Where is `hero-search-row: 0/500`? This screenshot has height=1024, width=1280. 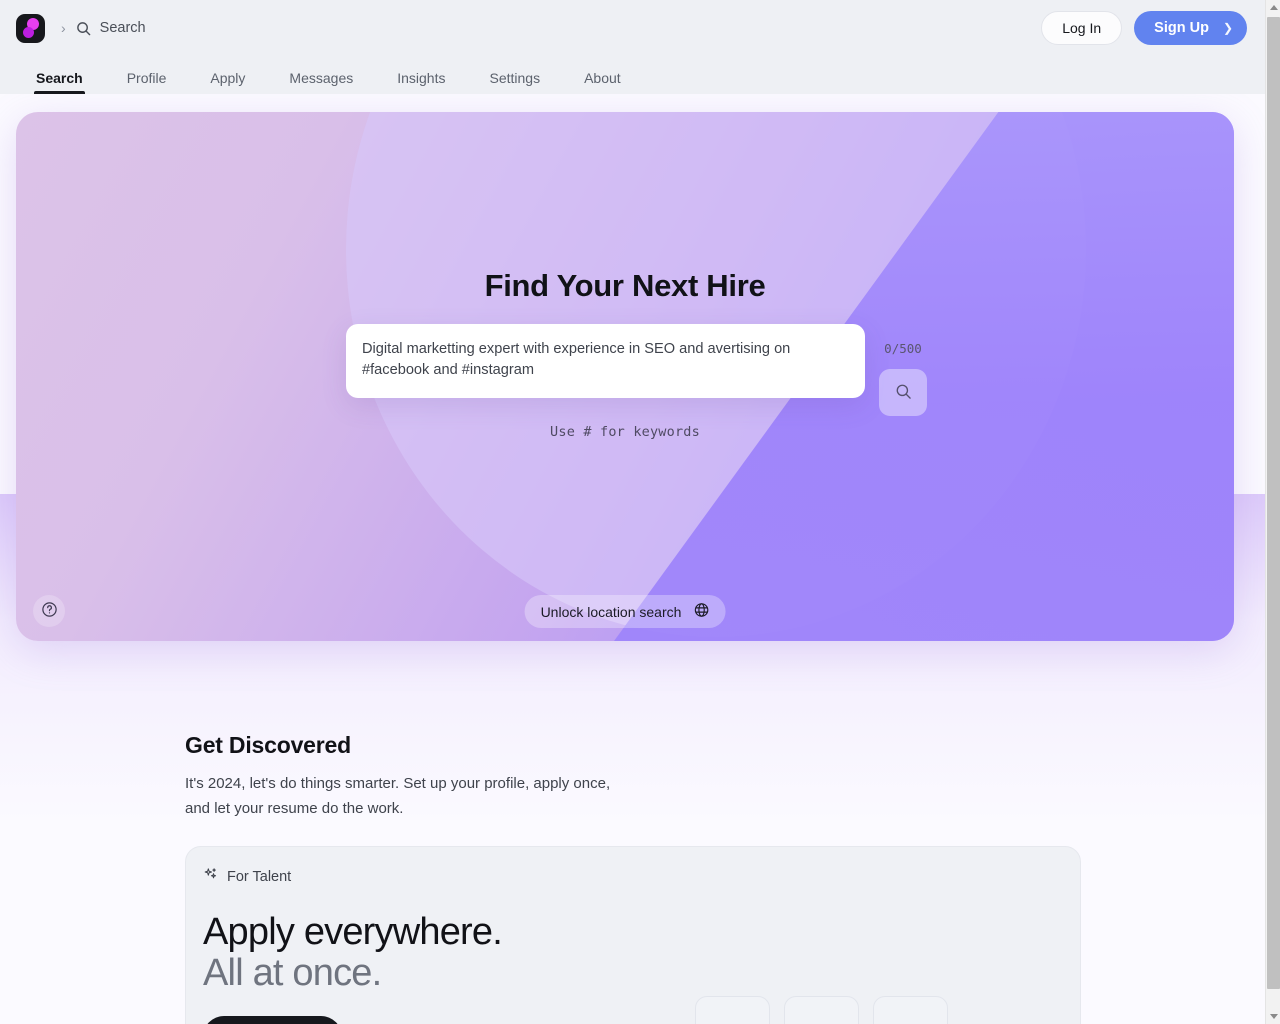
hero-search-row: 0/500 is located at coordinates (636, 370).